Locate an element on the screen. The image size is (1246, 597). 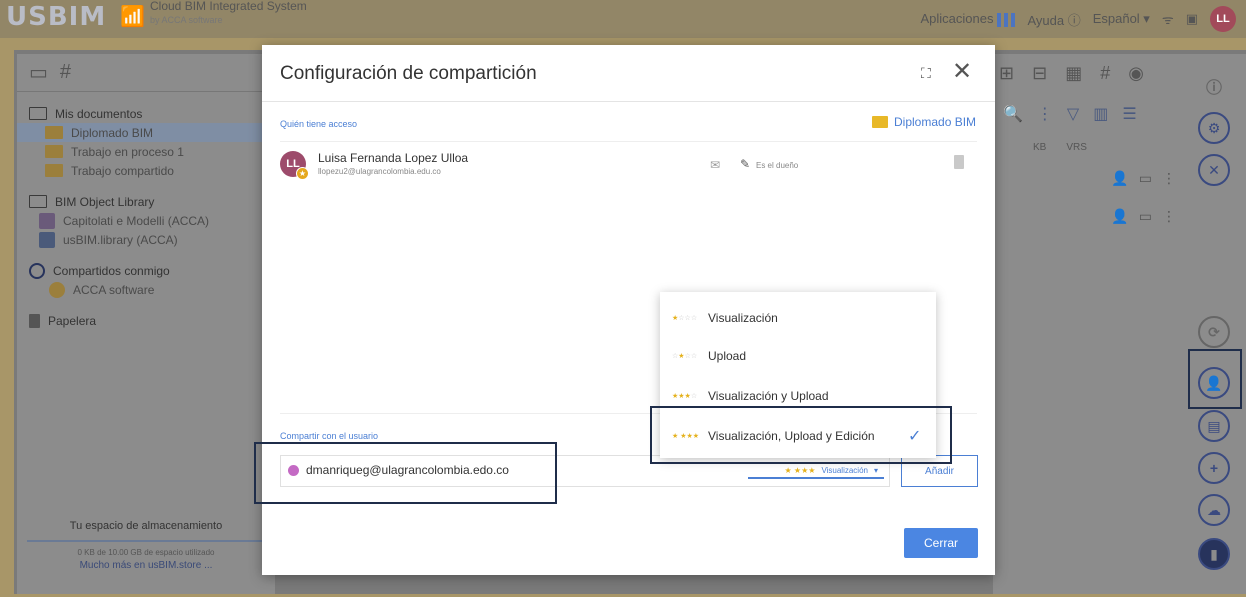
note-icon: ⊟ is located at coordinates (1039, 73).